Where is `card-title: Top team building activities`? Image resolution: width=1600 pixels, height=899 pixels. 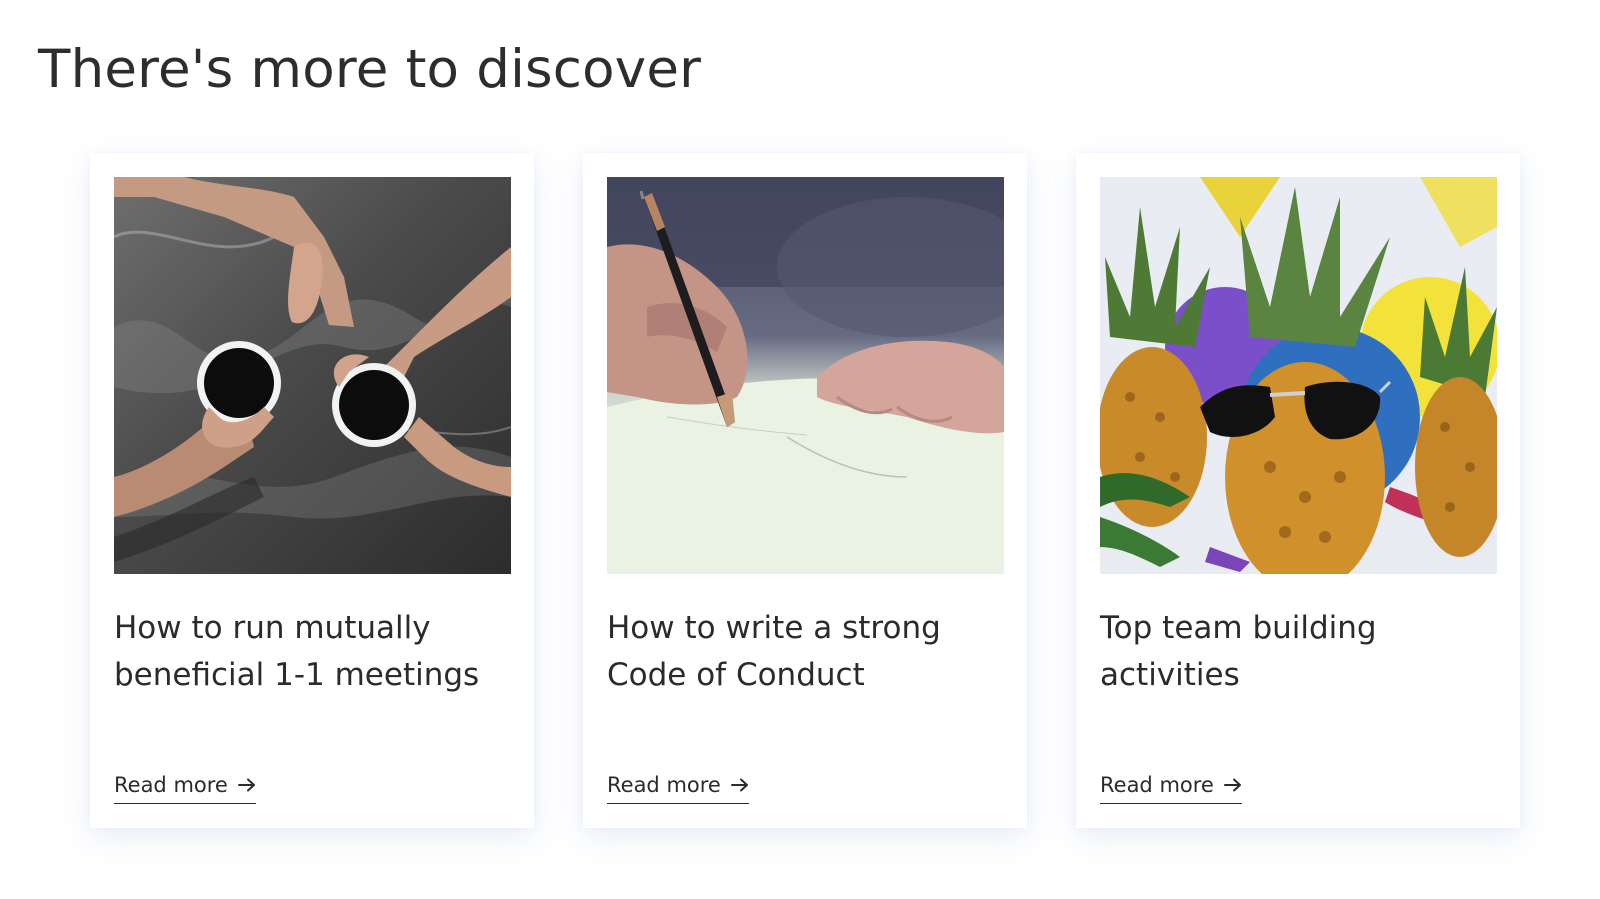 card-title: Top team building activities is located at coordinates (1298, 652).